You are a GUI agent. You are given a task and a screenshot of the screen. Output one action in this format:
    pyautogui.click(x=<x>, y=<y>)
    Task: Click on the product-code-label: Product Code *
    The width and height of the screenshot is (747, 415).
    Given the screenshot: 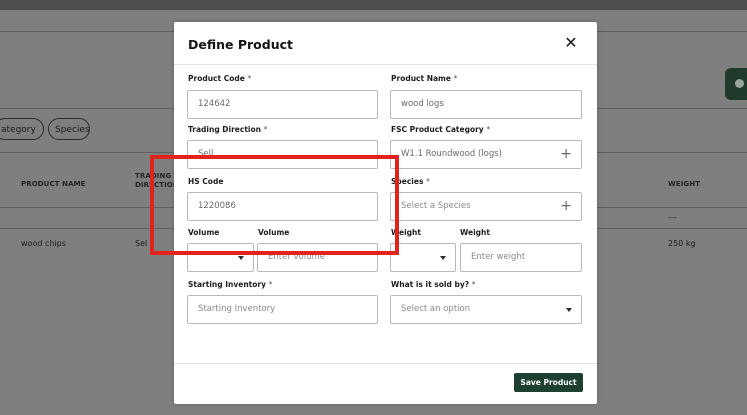 What is the action you would take?
    pyautogui.click(x=219, y=78)
    